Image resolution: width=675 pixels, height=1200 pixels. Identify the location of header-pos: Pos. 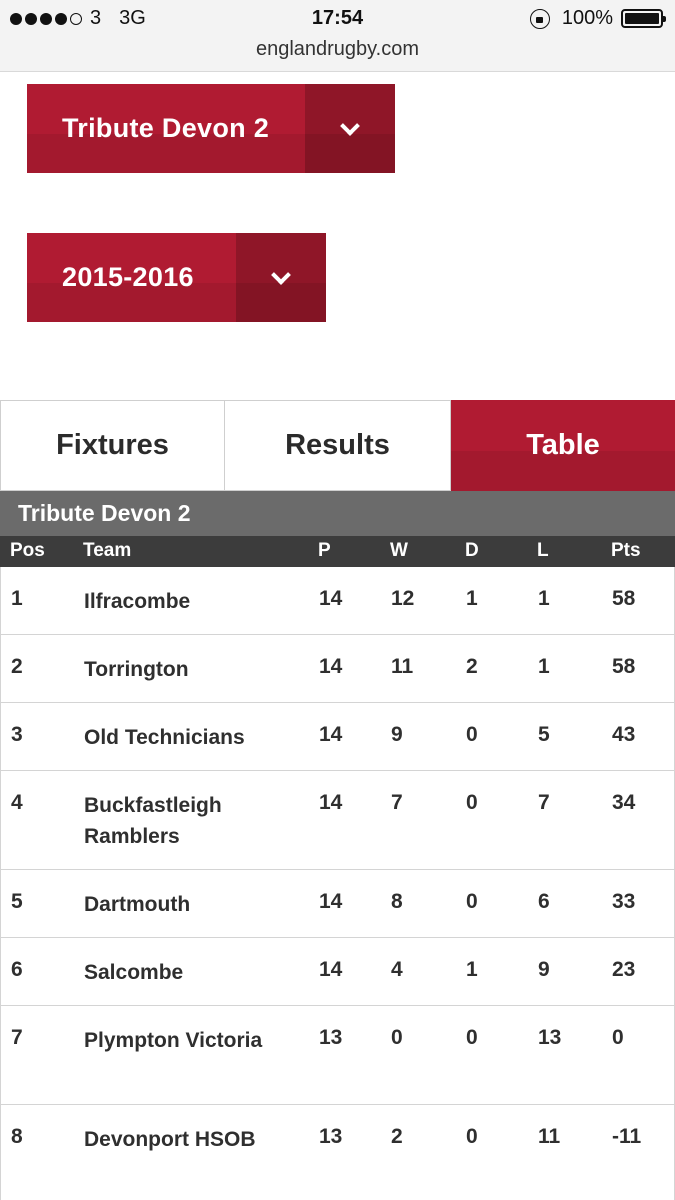
(27, 550).